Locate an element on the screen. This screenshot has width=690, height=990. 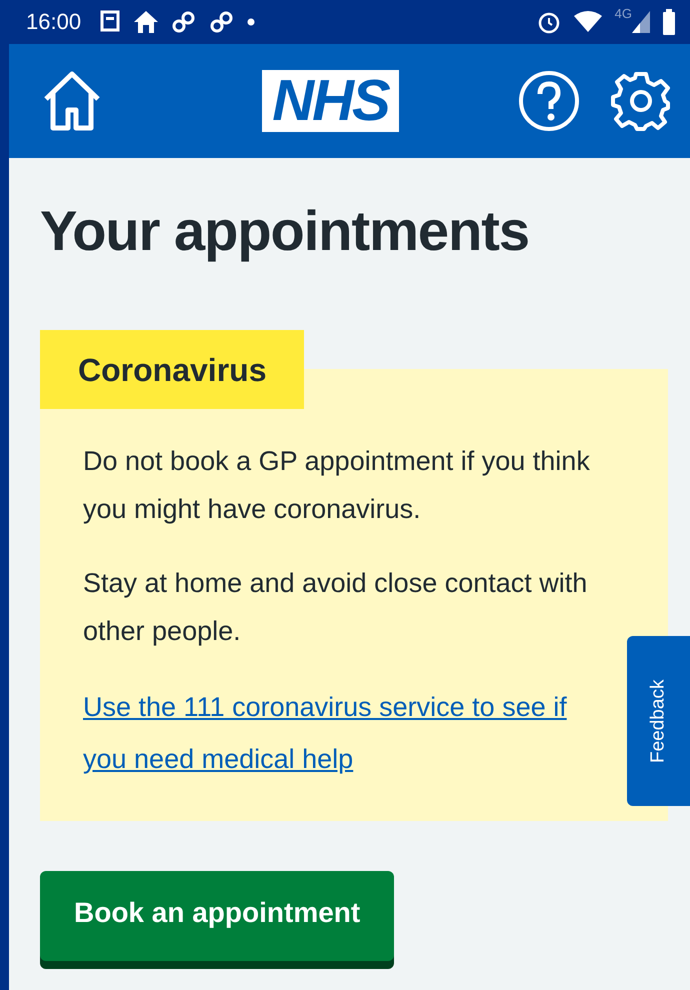
network-label: 4G is located at coordinates (623, 13).